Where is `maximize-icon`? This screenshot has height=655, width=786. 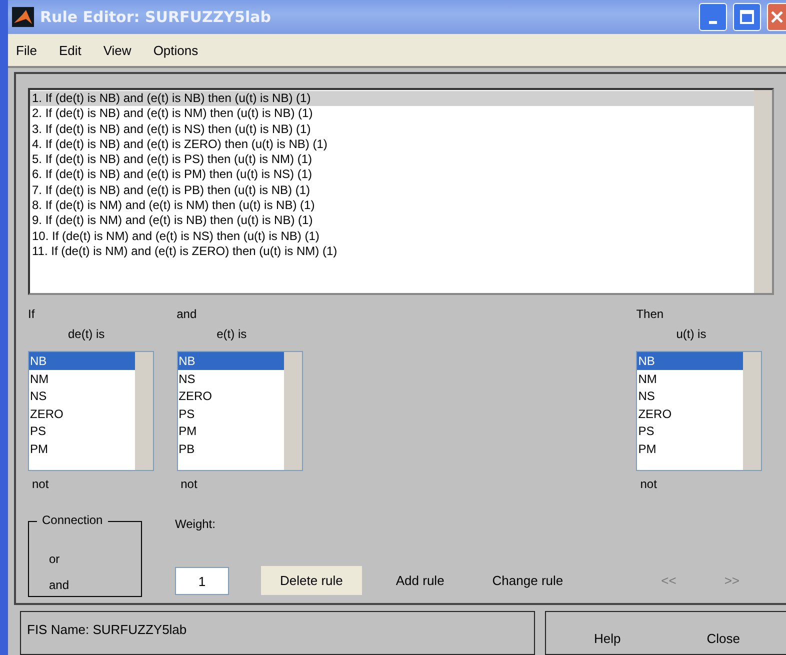
maximize-icon is located at coordinates (747, 17).